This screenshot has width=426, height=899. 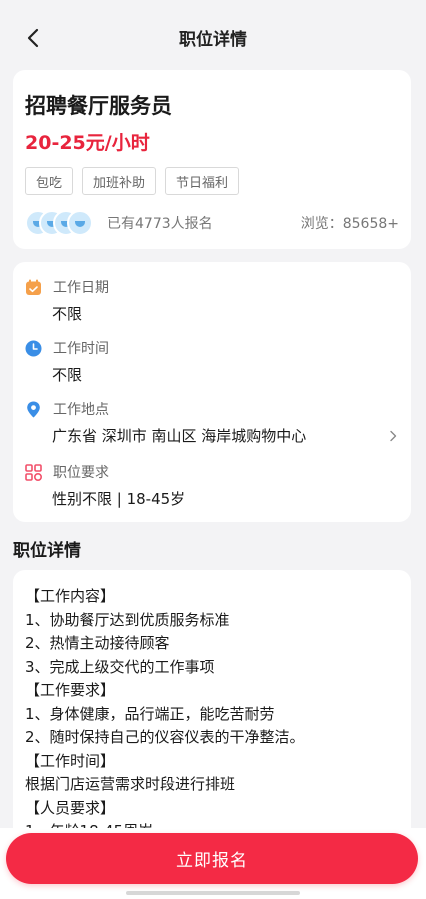 I want to click on detail-line: 1、协助餐厅达到优质服务标准, so click(x=127, y=619).